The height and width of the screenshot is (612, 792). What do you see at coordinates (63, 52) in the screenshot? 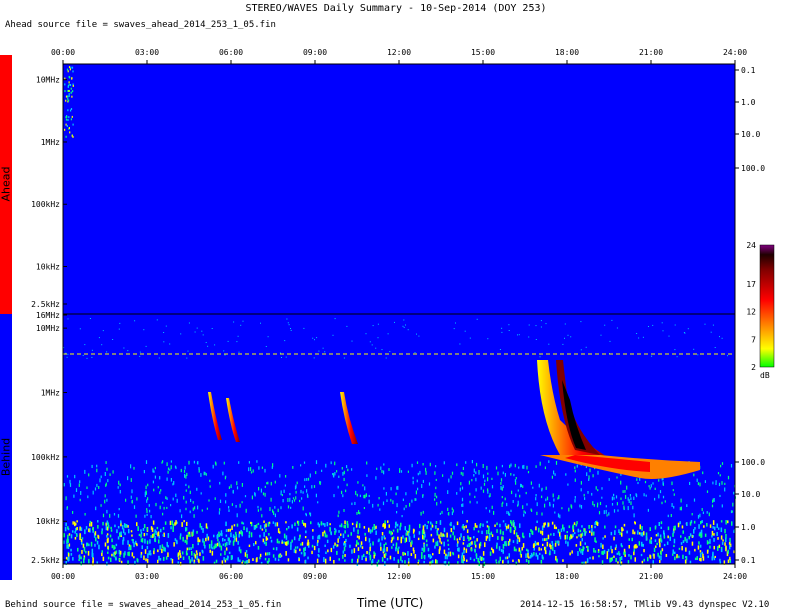
I see `x-tick-label-top: 00:00` at bounding box center [63, 52].